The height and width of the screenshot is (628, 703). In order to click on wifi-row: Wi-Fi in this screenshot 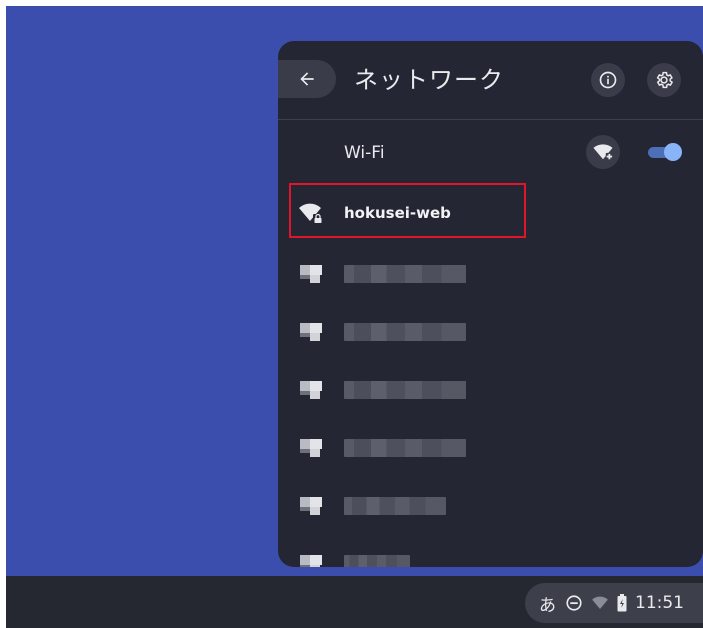, I will do `click(490, 153)`.